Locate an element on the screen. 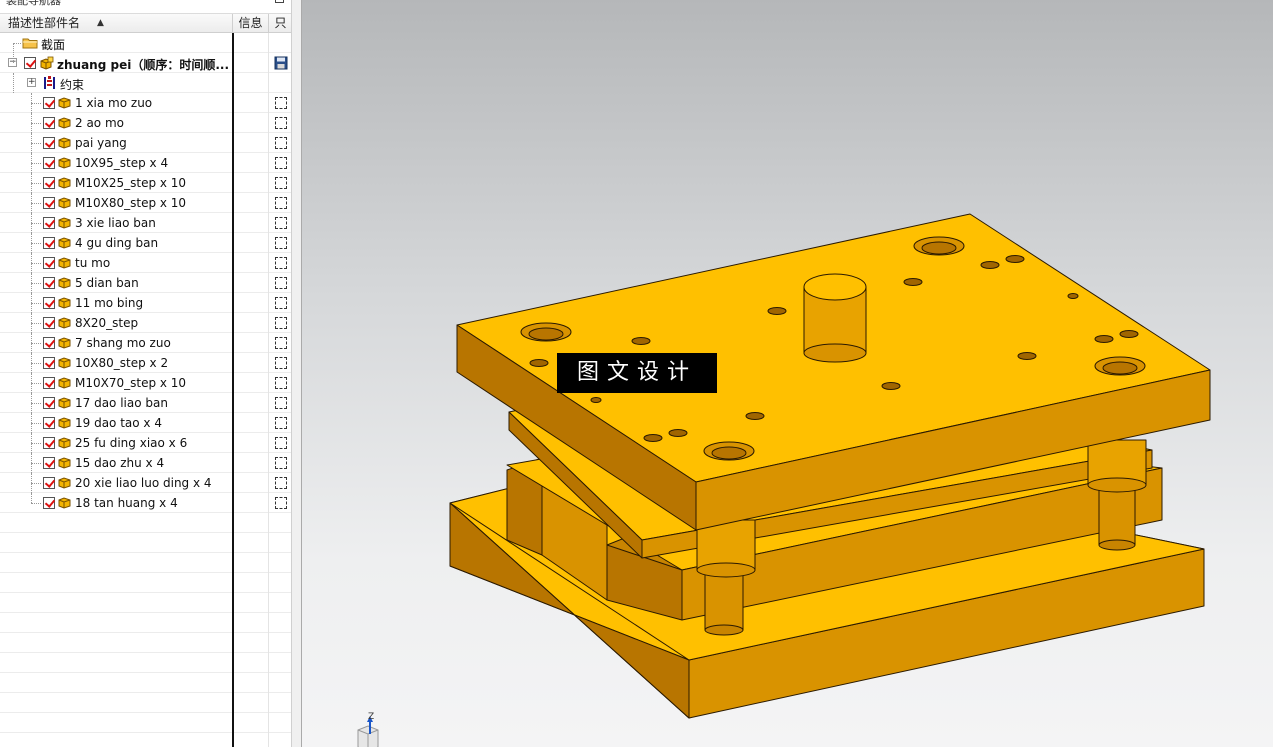 This screenshot has height=747, width=1273. tree-row-part: 8X20_step is located at coordinates (145, 323).